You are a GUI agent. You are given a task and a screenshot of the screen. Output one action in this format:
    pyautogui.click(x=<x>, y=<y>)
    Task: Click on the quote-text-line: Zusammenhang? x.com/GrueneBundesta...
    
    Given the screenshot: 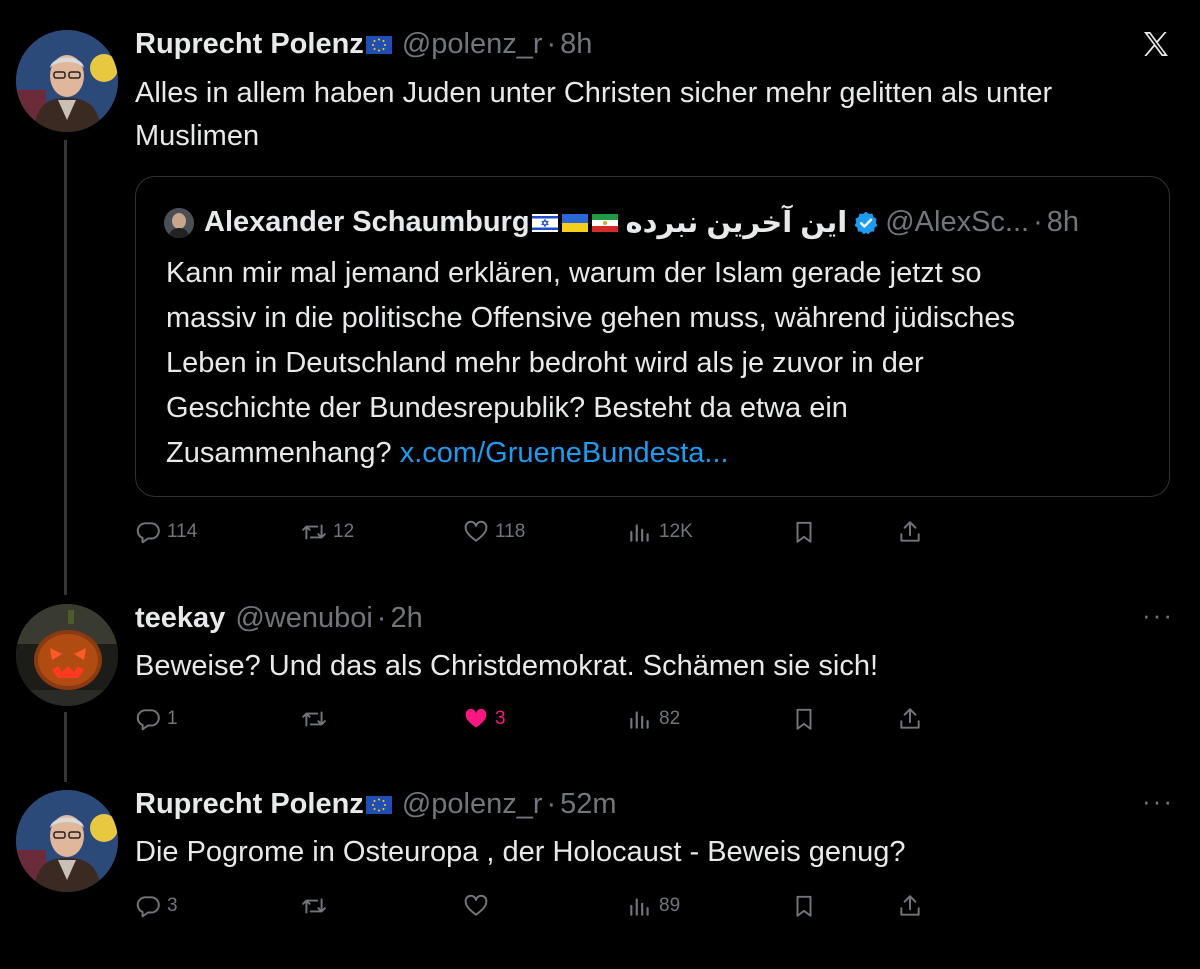 What is the action you would take?
    pyautogui.click(x=590, y=453)
    